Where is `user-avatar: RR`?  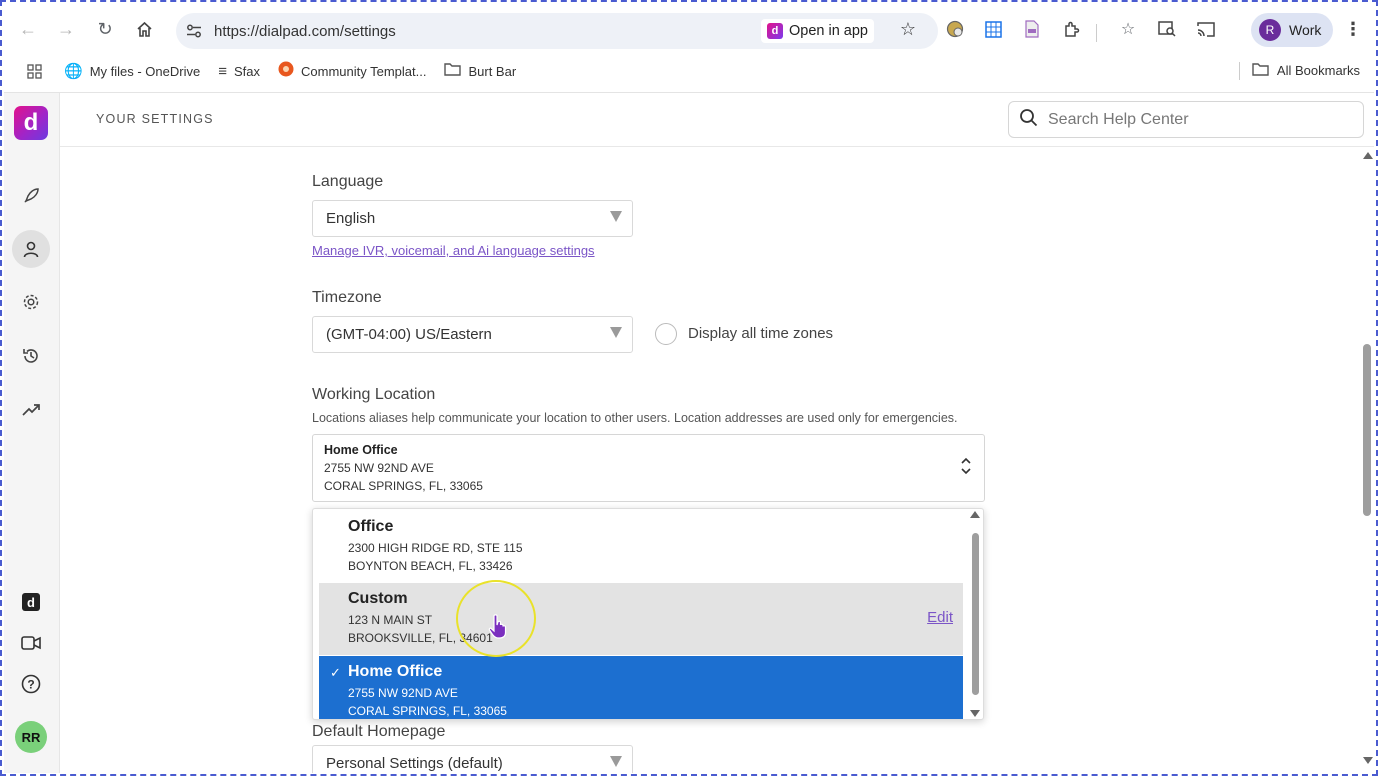 user-avatar: RR is located at coordinates (31, 737).